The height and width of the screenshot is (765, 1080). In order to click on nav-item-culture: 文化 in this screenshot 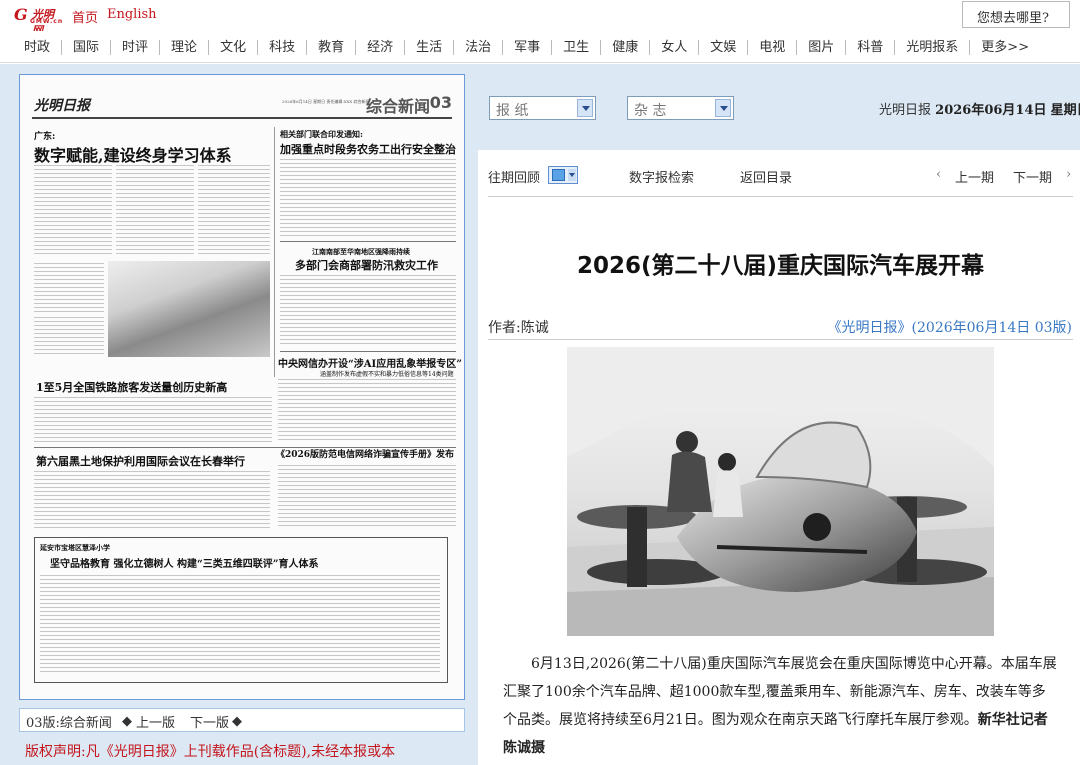, I will do `click(234, 47)`.